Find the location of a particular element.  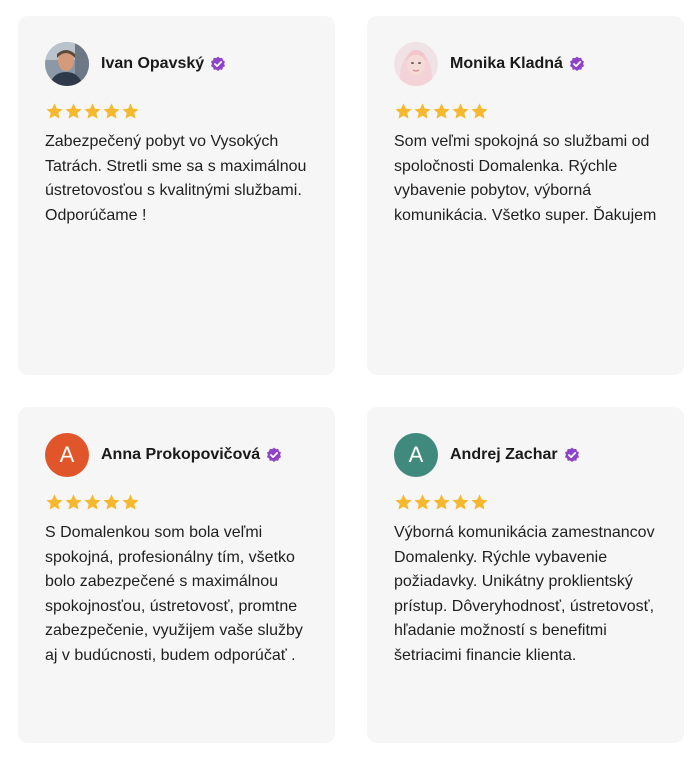

reviewer-name: Anna Prokopovičová is located at coordinates (181, 454).